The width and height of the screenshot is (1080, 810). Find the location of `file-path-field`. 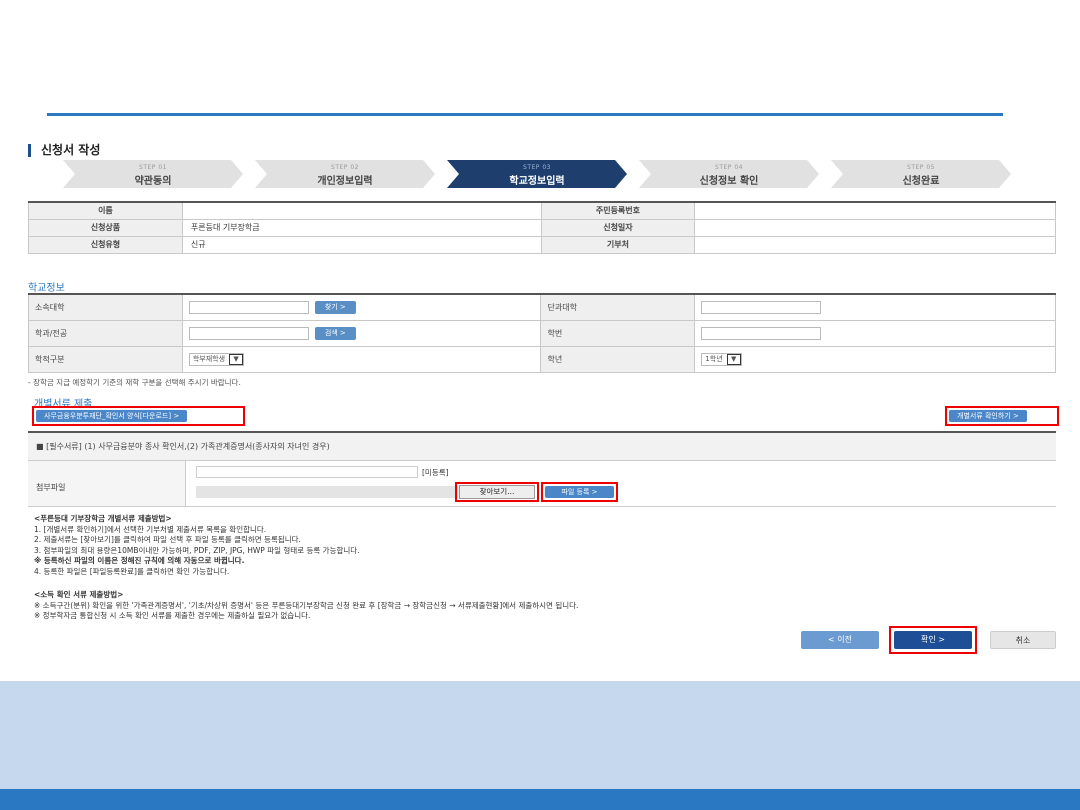

file-path-field is located at coordinates (327, 492).